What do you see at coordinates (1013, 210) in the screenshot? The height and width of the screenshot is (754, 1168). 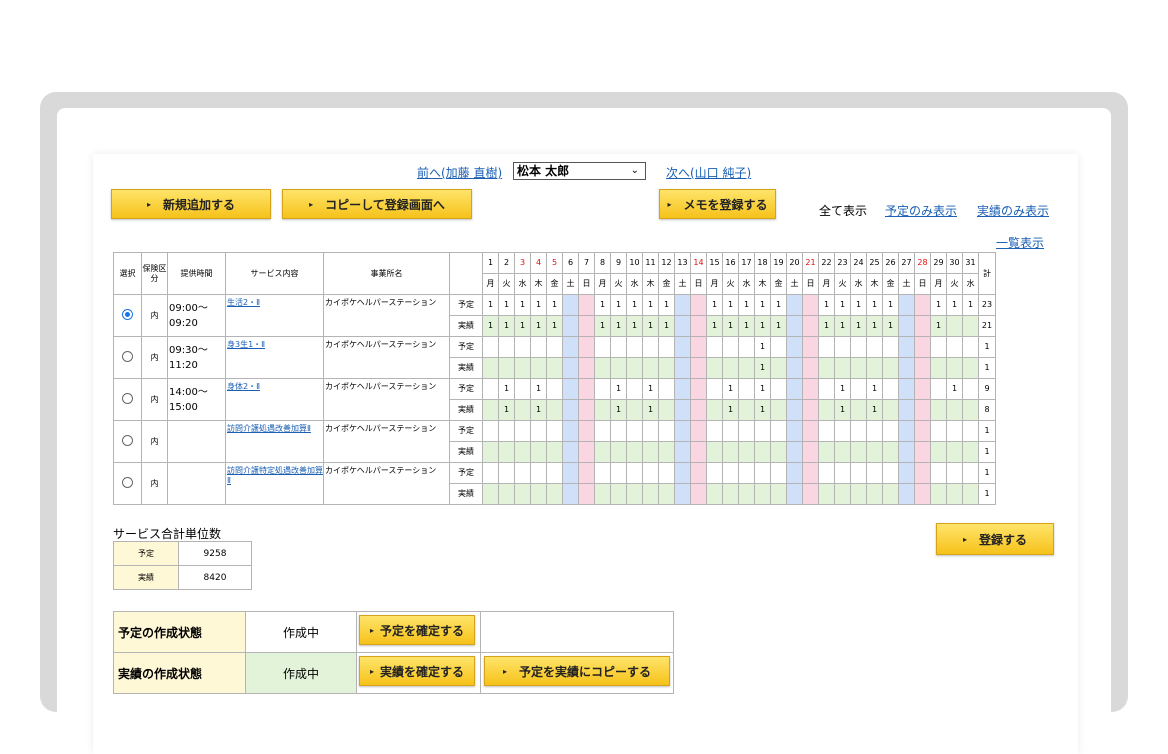 I see `view-actual-link: 実績のみ表示` at bounding box center [1013, 210].